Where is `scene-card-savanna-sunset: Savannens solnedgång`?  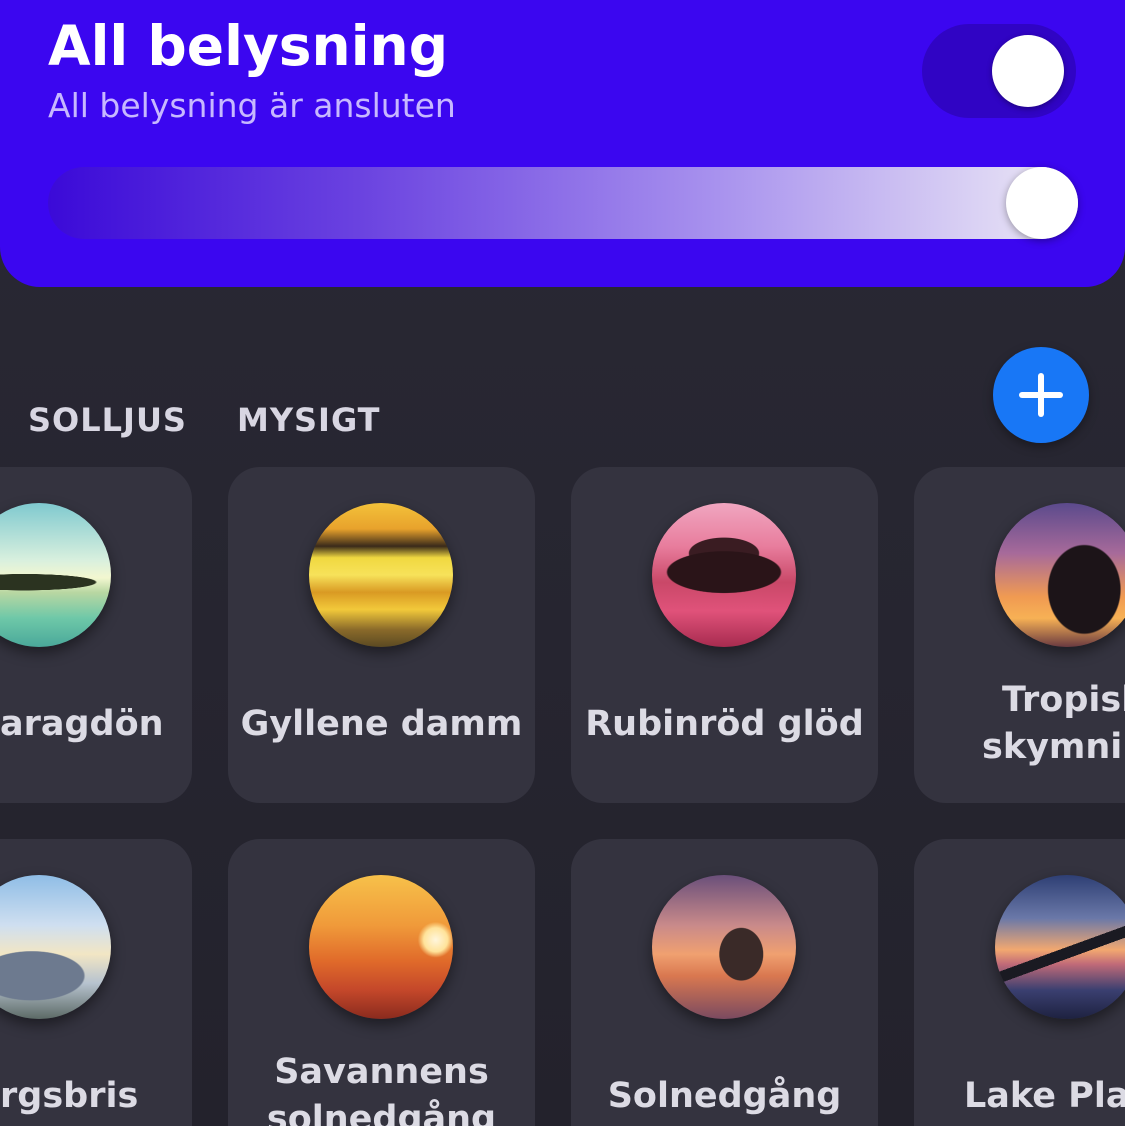
scene-card-savanna-sunset: Savannens solnedgång is located at coordinates (381, 982).